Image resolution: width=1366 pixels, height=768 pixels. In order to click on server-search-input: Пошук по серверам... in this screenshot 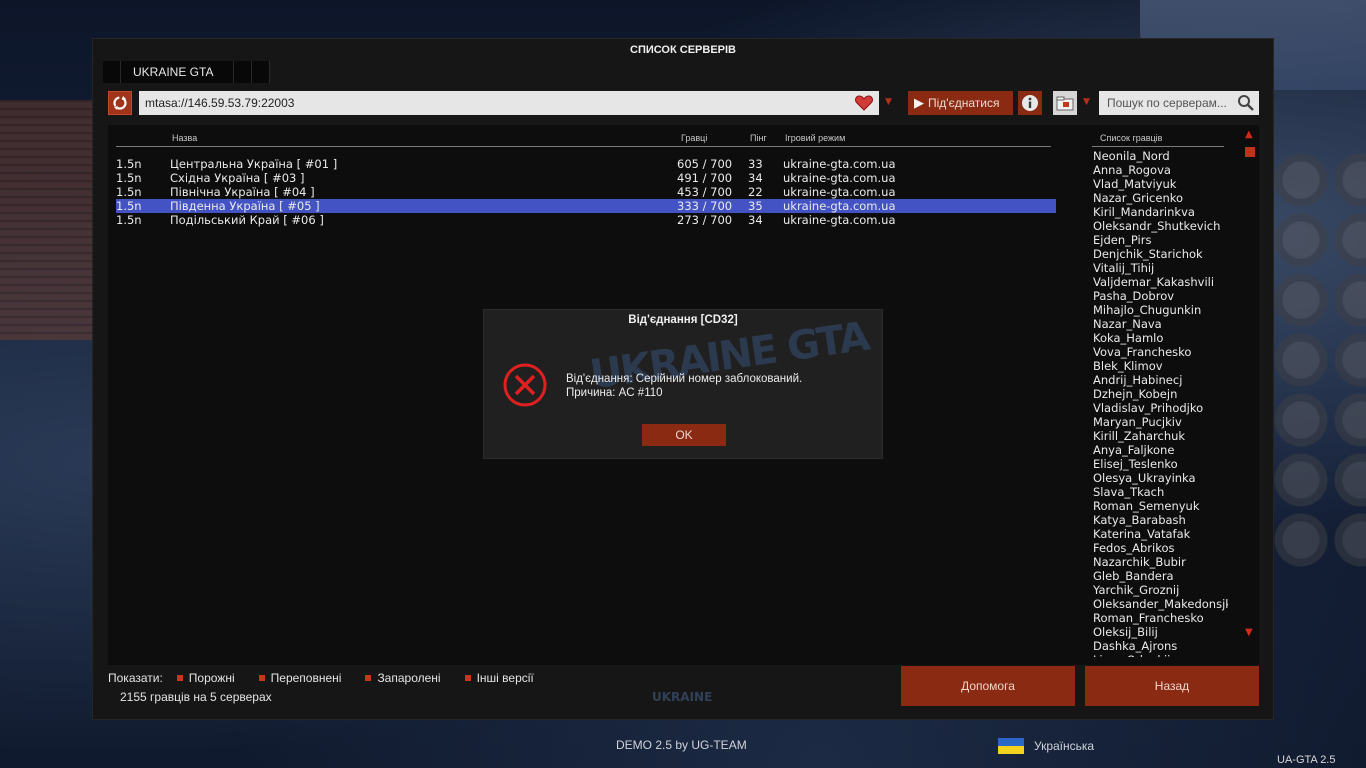, I will do `click(1179, 103)`.